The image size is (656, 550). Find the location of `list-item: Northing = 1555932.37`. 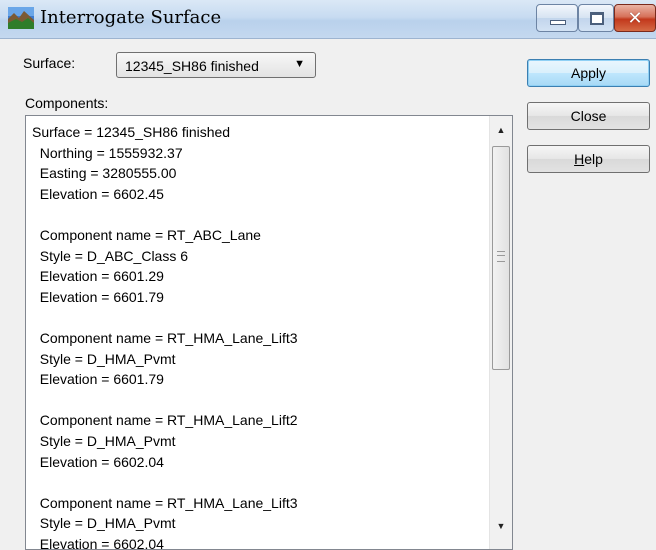

list-item: Northing = 1555932.37 is located at coordinates (107, 152).